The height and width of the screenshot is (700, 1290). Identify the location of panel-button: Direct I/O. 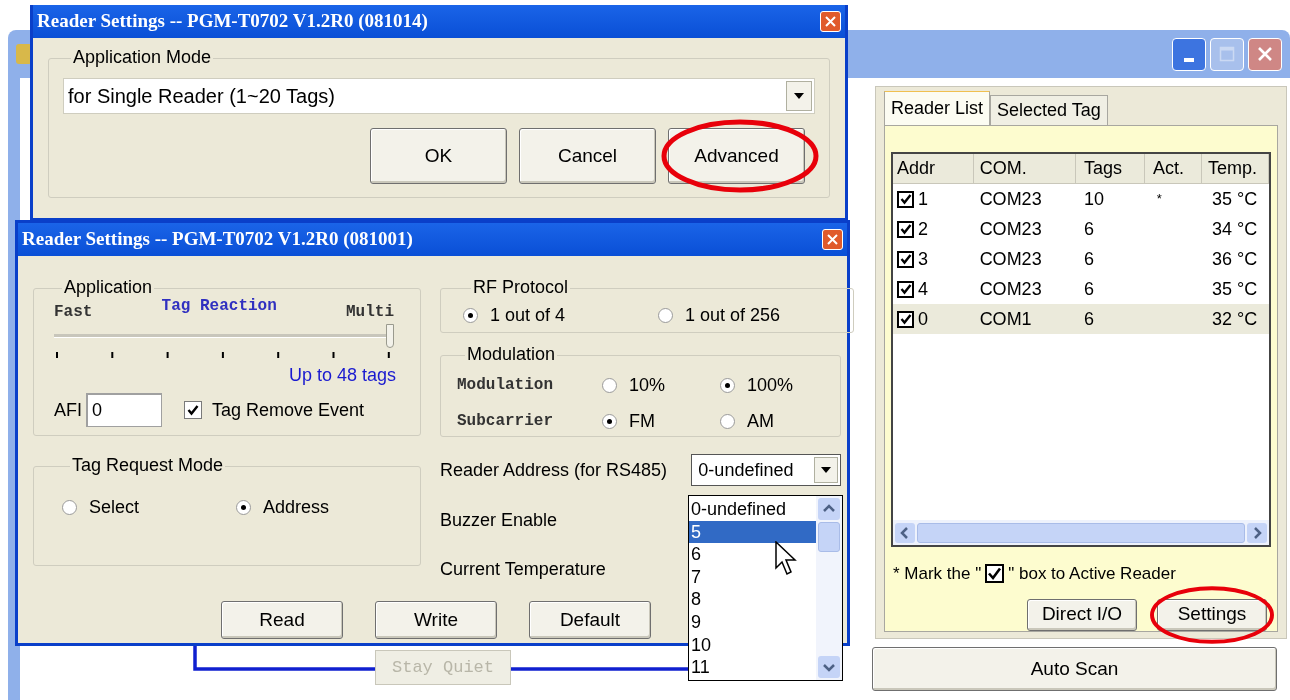
(1082, 614).